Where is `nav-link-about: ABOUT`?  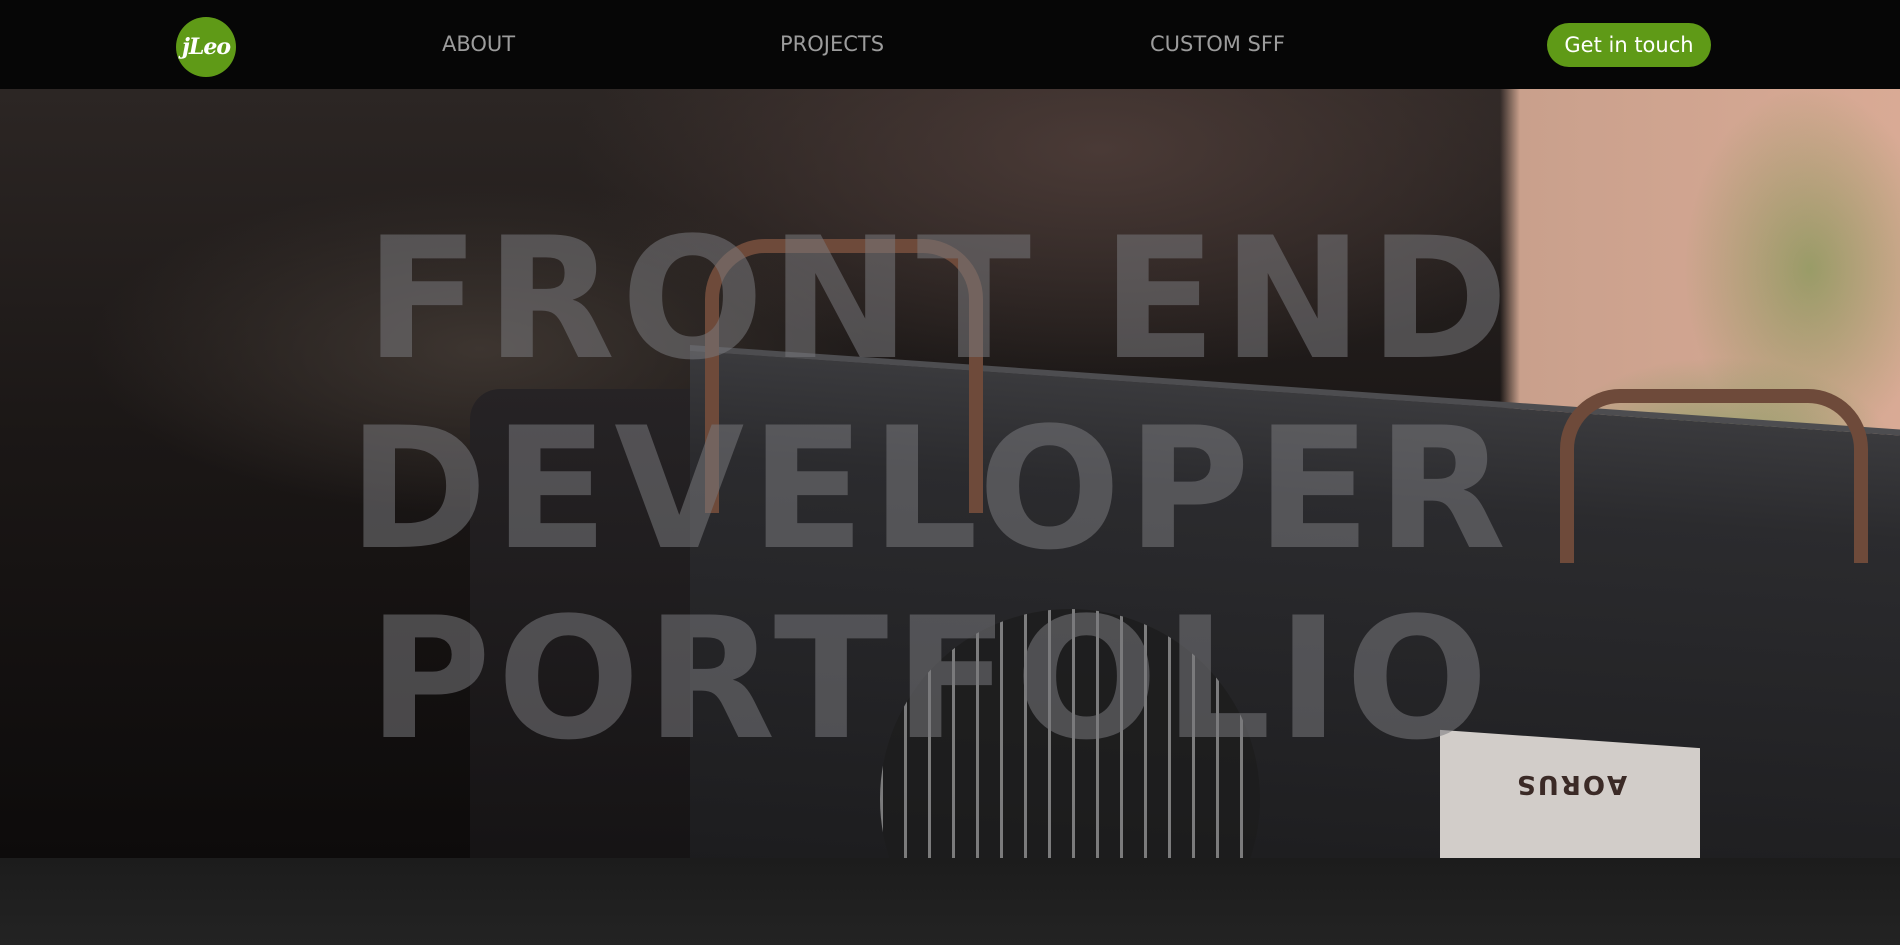
nav-link-about: ABOUT is located at coordinates (478, 44).